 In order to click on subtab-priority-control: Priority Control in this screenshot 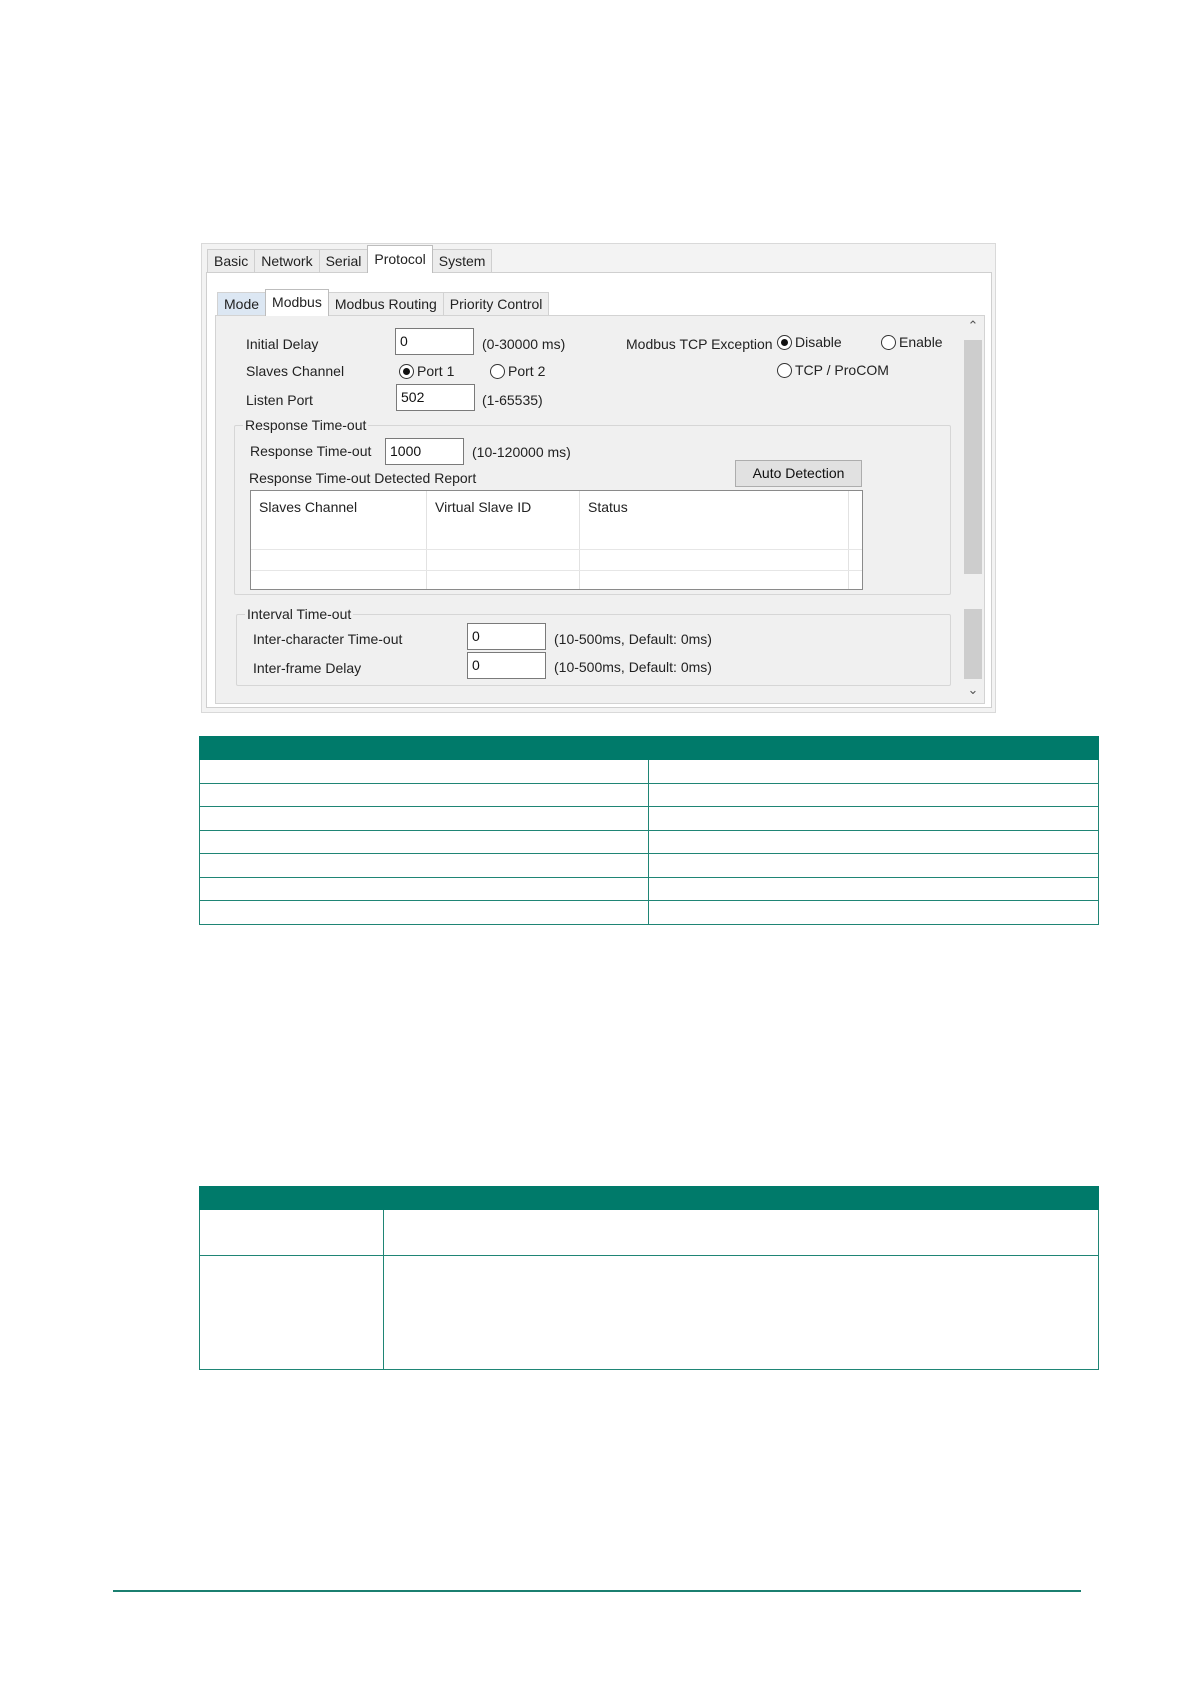, I will do `click(496, 304)`.